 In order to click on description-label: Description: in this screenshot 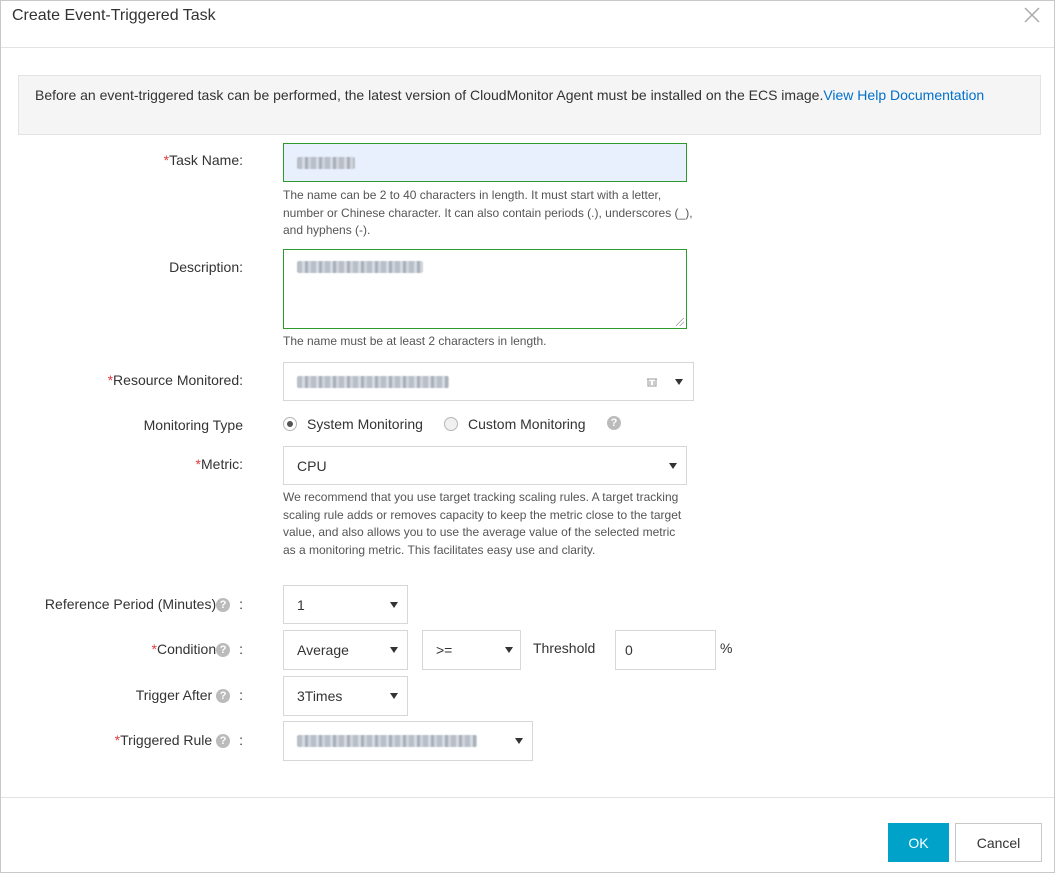, I will do `click(206, 267)`.